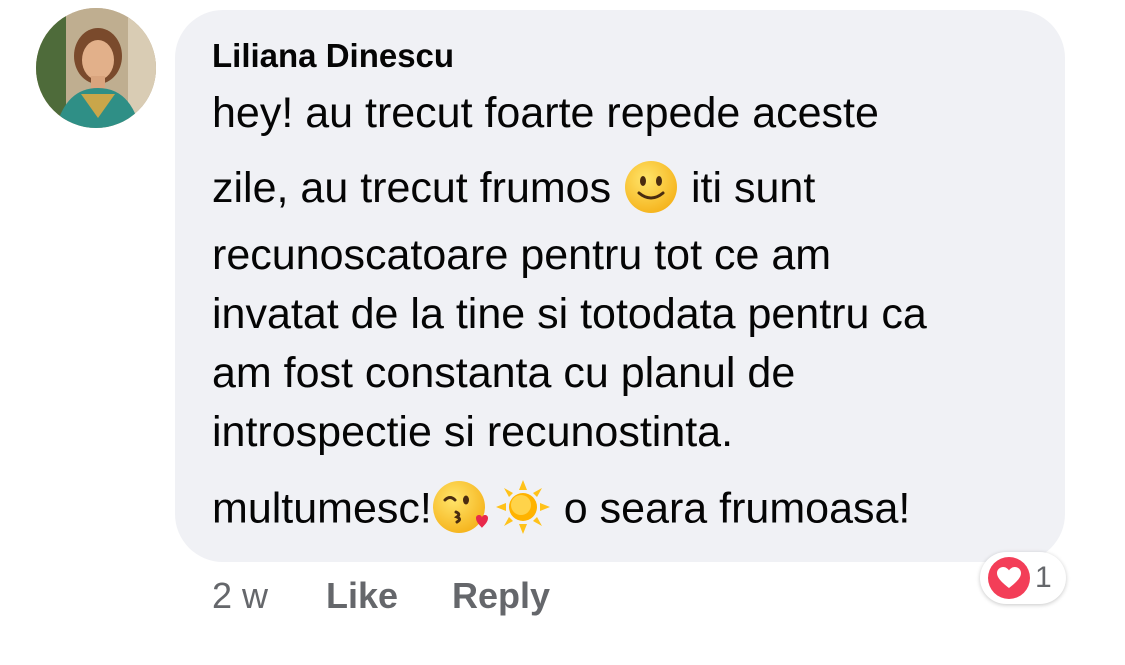 The image size is (1125, 665). I want to click on smiling-face-emoji, so click(651, 187).